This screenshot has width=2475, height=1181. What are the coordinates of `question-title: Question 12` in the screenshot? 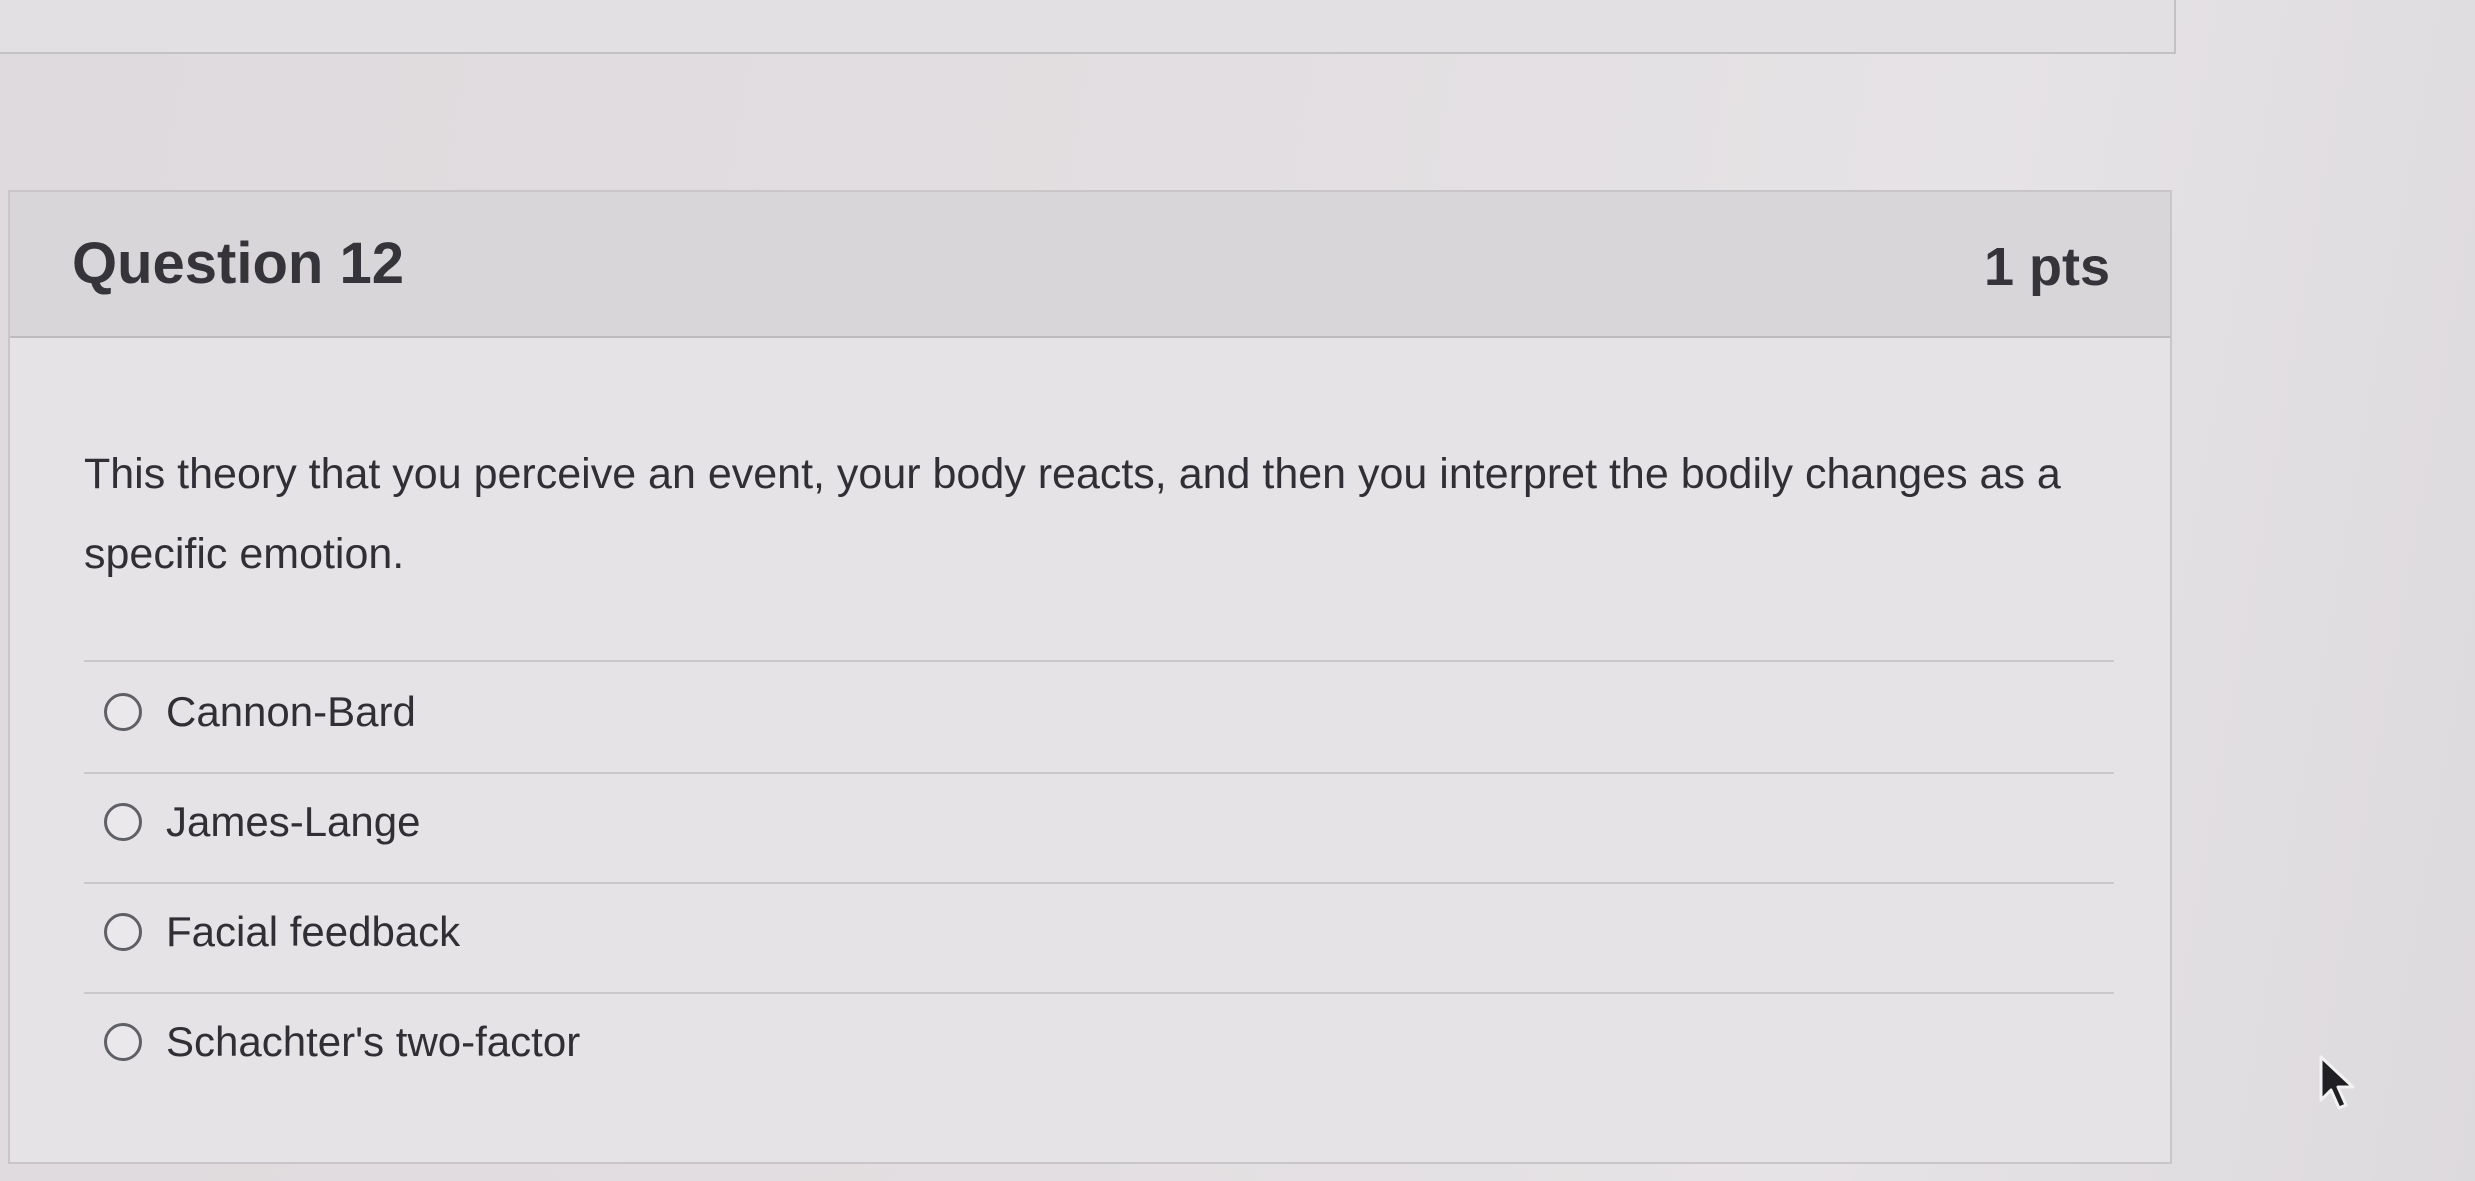 It's located at (238, 263).